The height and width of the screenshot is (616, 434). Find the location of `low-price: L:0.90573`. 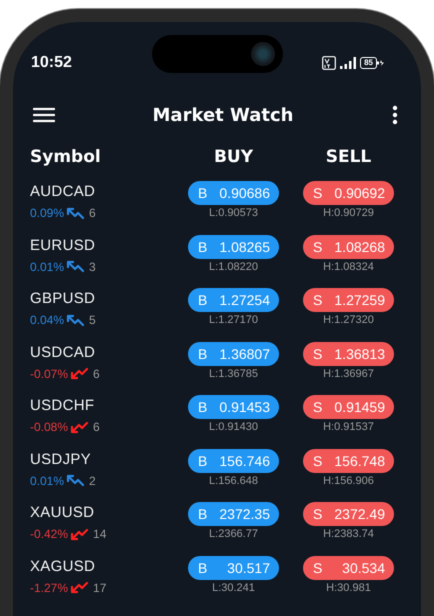

low-price: L:0.90573 is located at coordinates (233, 213).